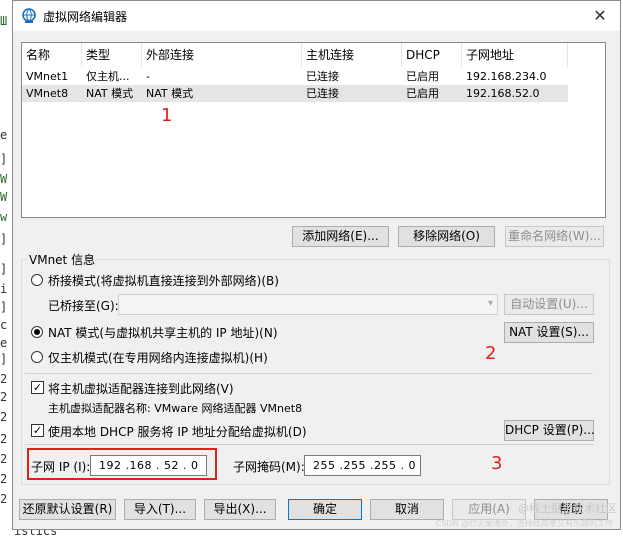  Describe the element at coordinates (148, 76) in the screenshot. I see `cell-external: -` at that location.